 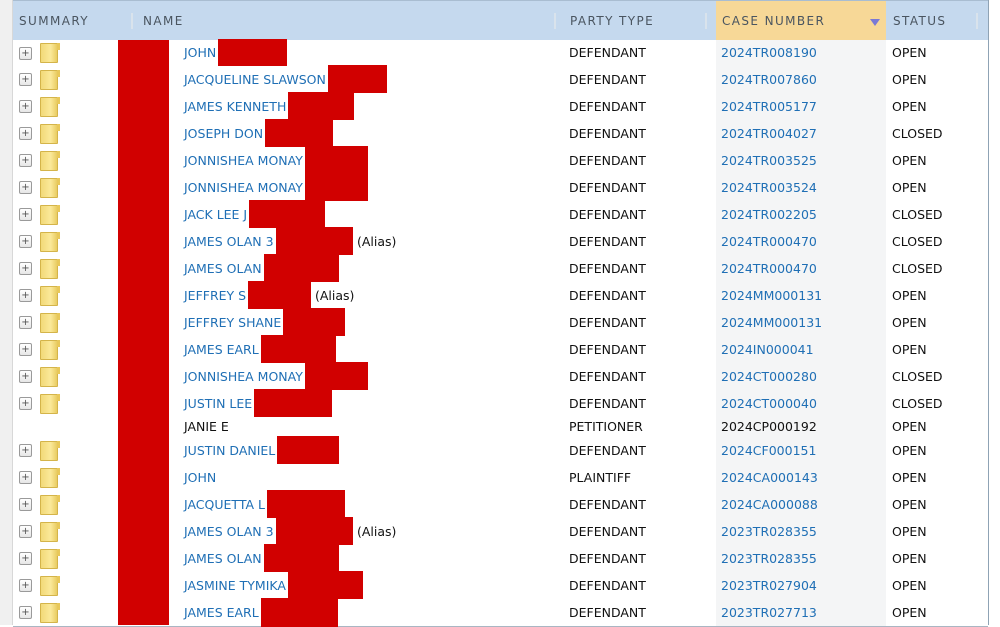 What do you see at coordinates (801, 21) in the screenshot?
I see `column-header-case-number: CASE NUMBER` at bounding box center [801, 21].